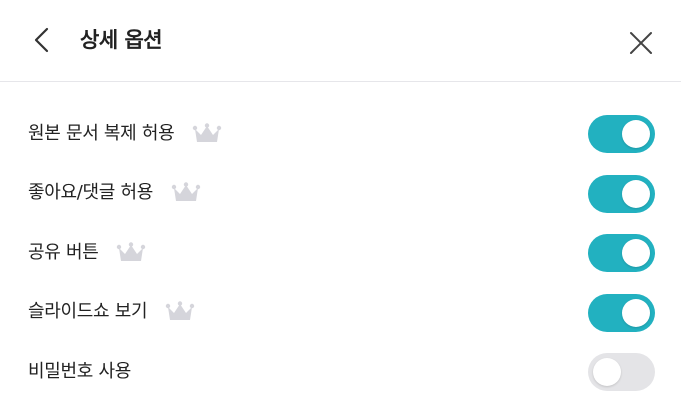  I want to click on option-row-password: 비밀번호 사용, so click(340, 372).